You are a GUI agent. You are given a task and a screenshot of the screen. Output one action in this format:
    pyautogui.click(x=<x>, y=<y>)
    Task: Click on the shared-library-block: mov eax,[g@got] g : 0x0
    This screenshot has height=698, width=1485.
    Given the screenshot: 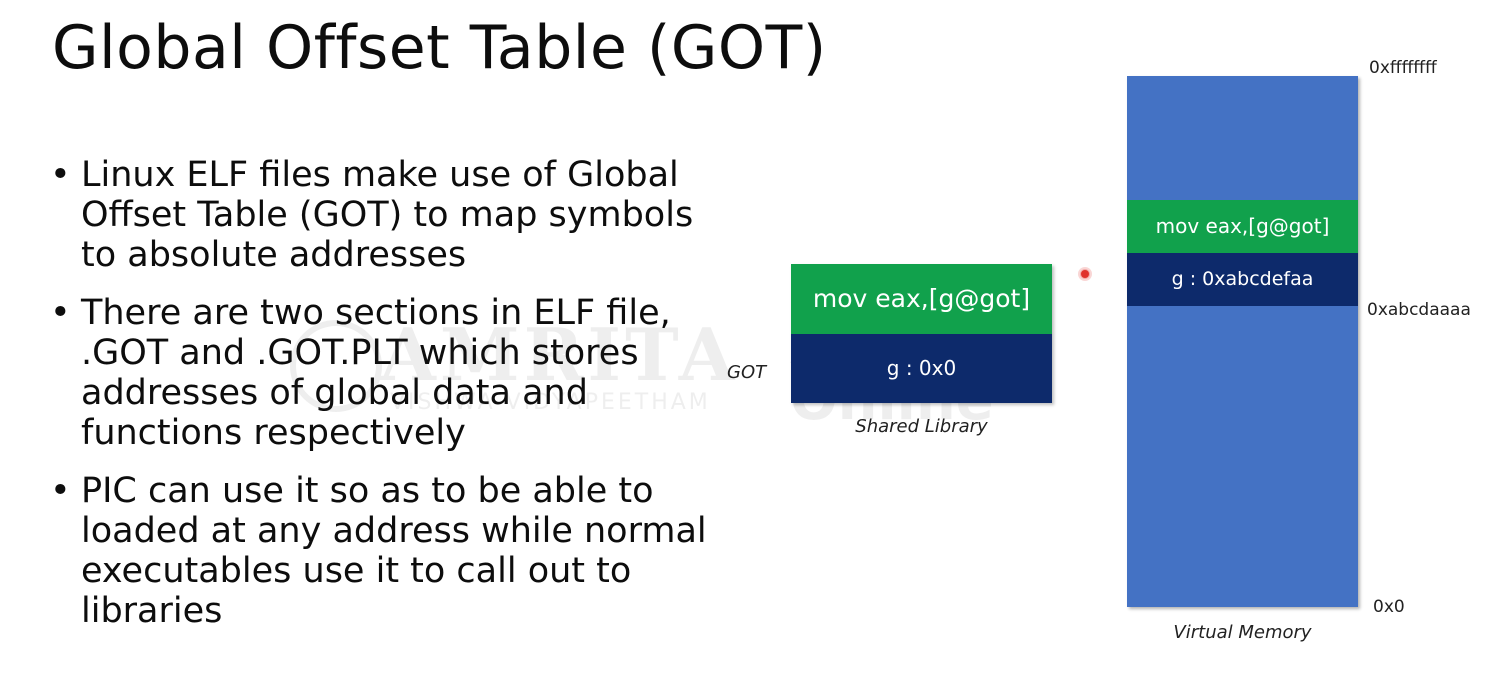 What is the action you would take?
    pyautogui.click(x=921, y=333)
    